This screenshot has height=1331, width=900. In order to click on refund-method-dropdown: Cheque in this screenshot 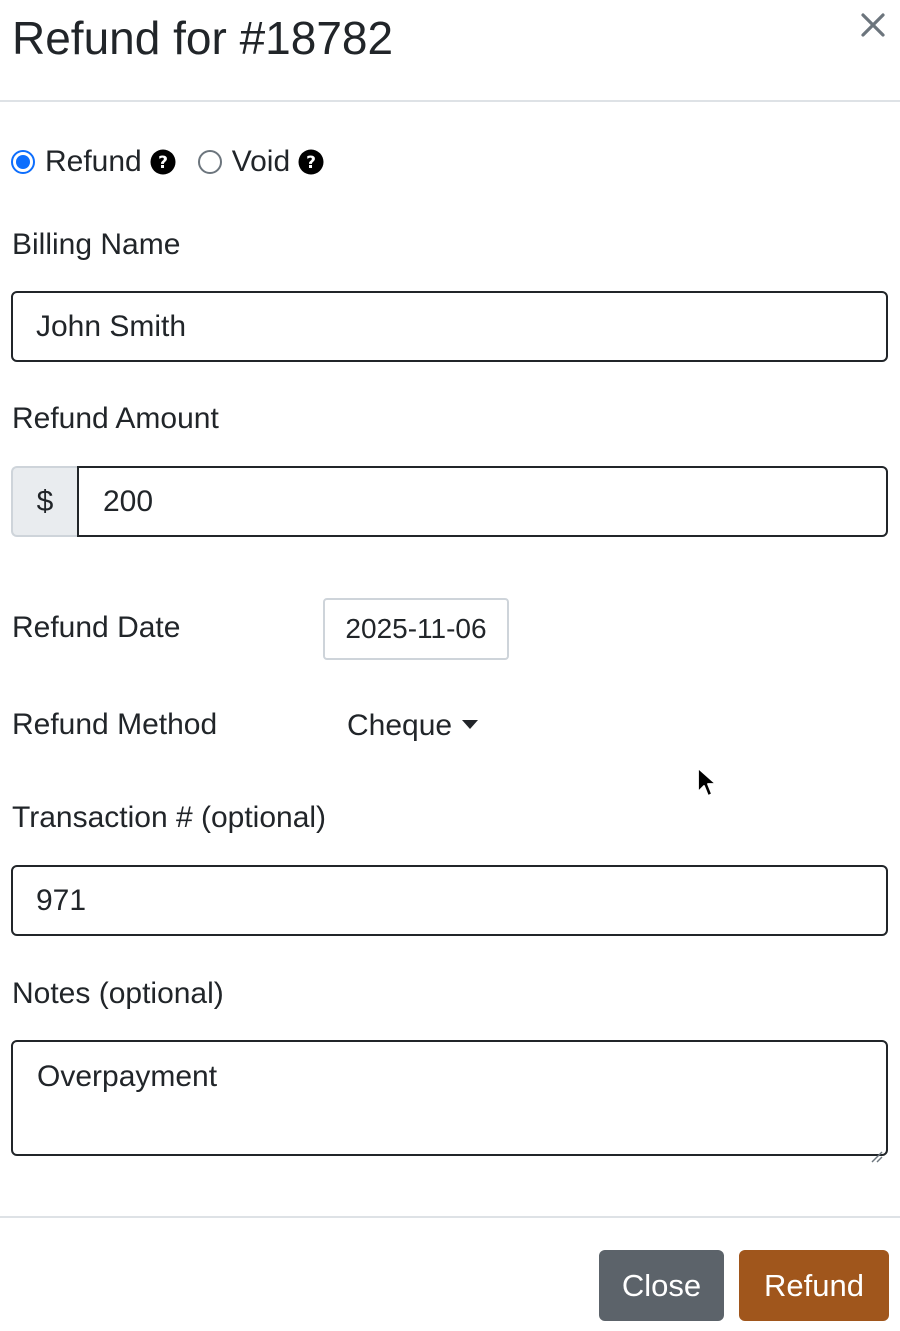, I will do `click(413, 726)`.